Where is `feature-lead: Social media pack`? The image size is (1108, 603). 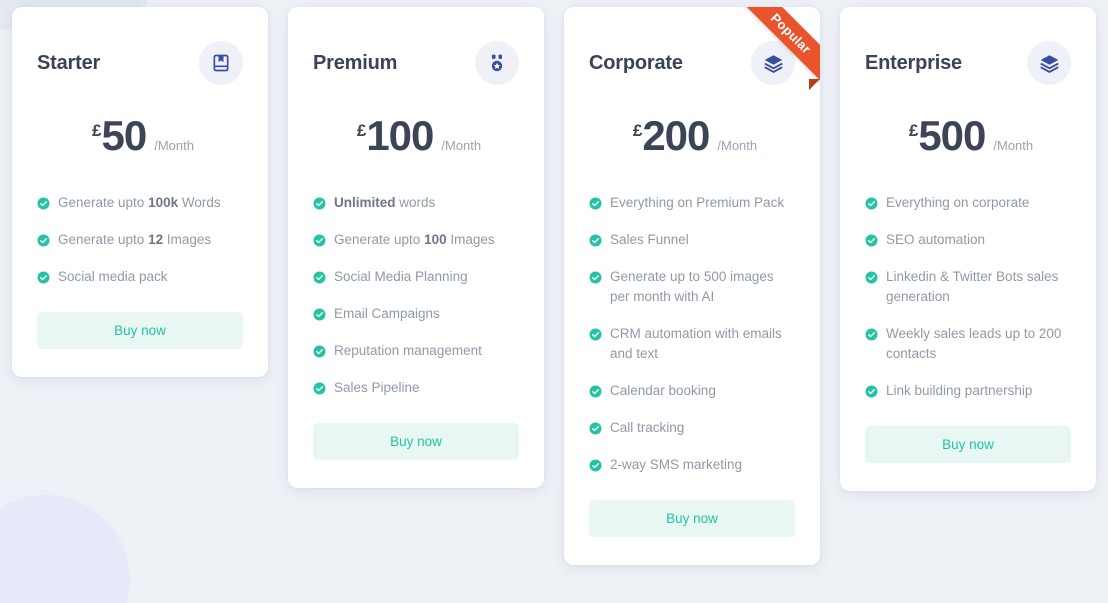
feature-lead: Social media pack is located at coordinates (113, 276).